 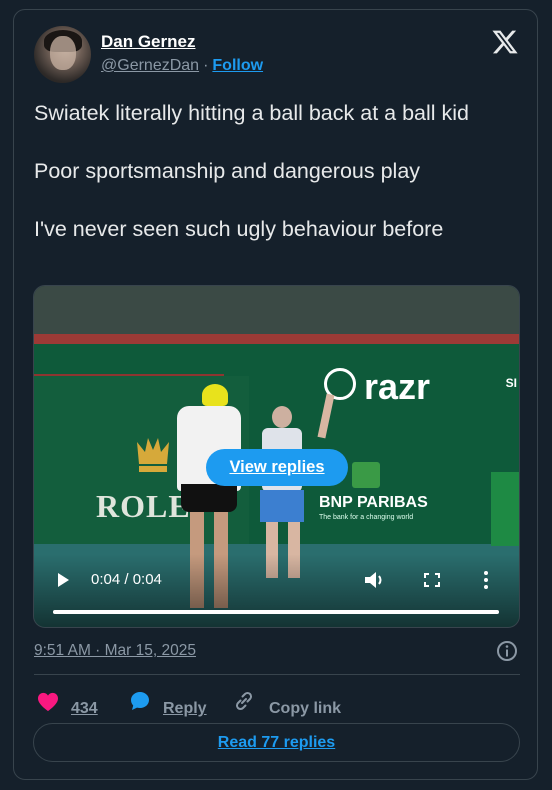 What do you see at coordinates (432, 580) in the screenshot?
I see `fullscreen-icon` at bounding box center [432, 580].